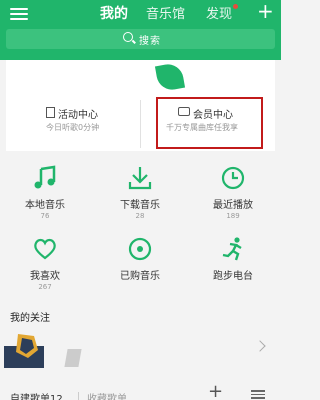  Describe the element at coordinates (165, 12) in the screenshot. I see `tab-music-hall: 音乐馆` at that location.